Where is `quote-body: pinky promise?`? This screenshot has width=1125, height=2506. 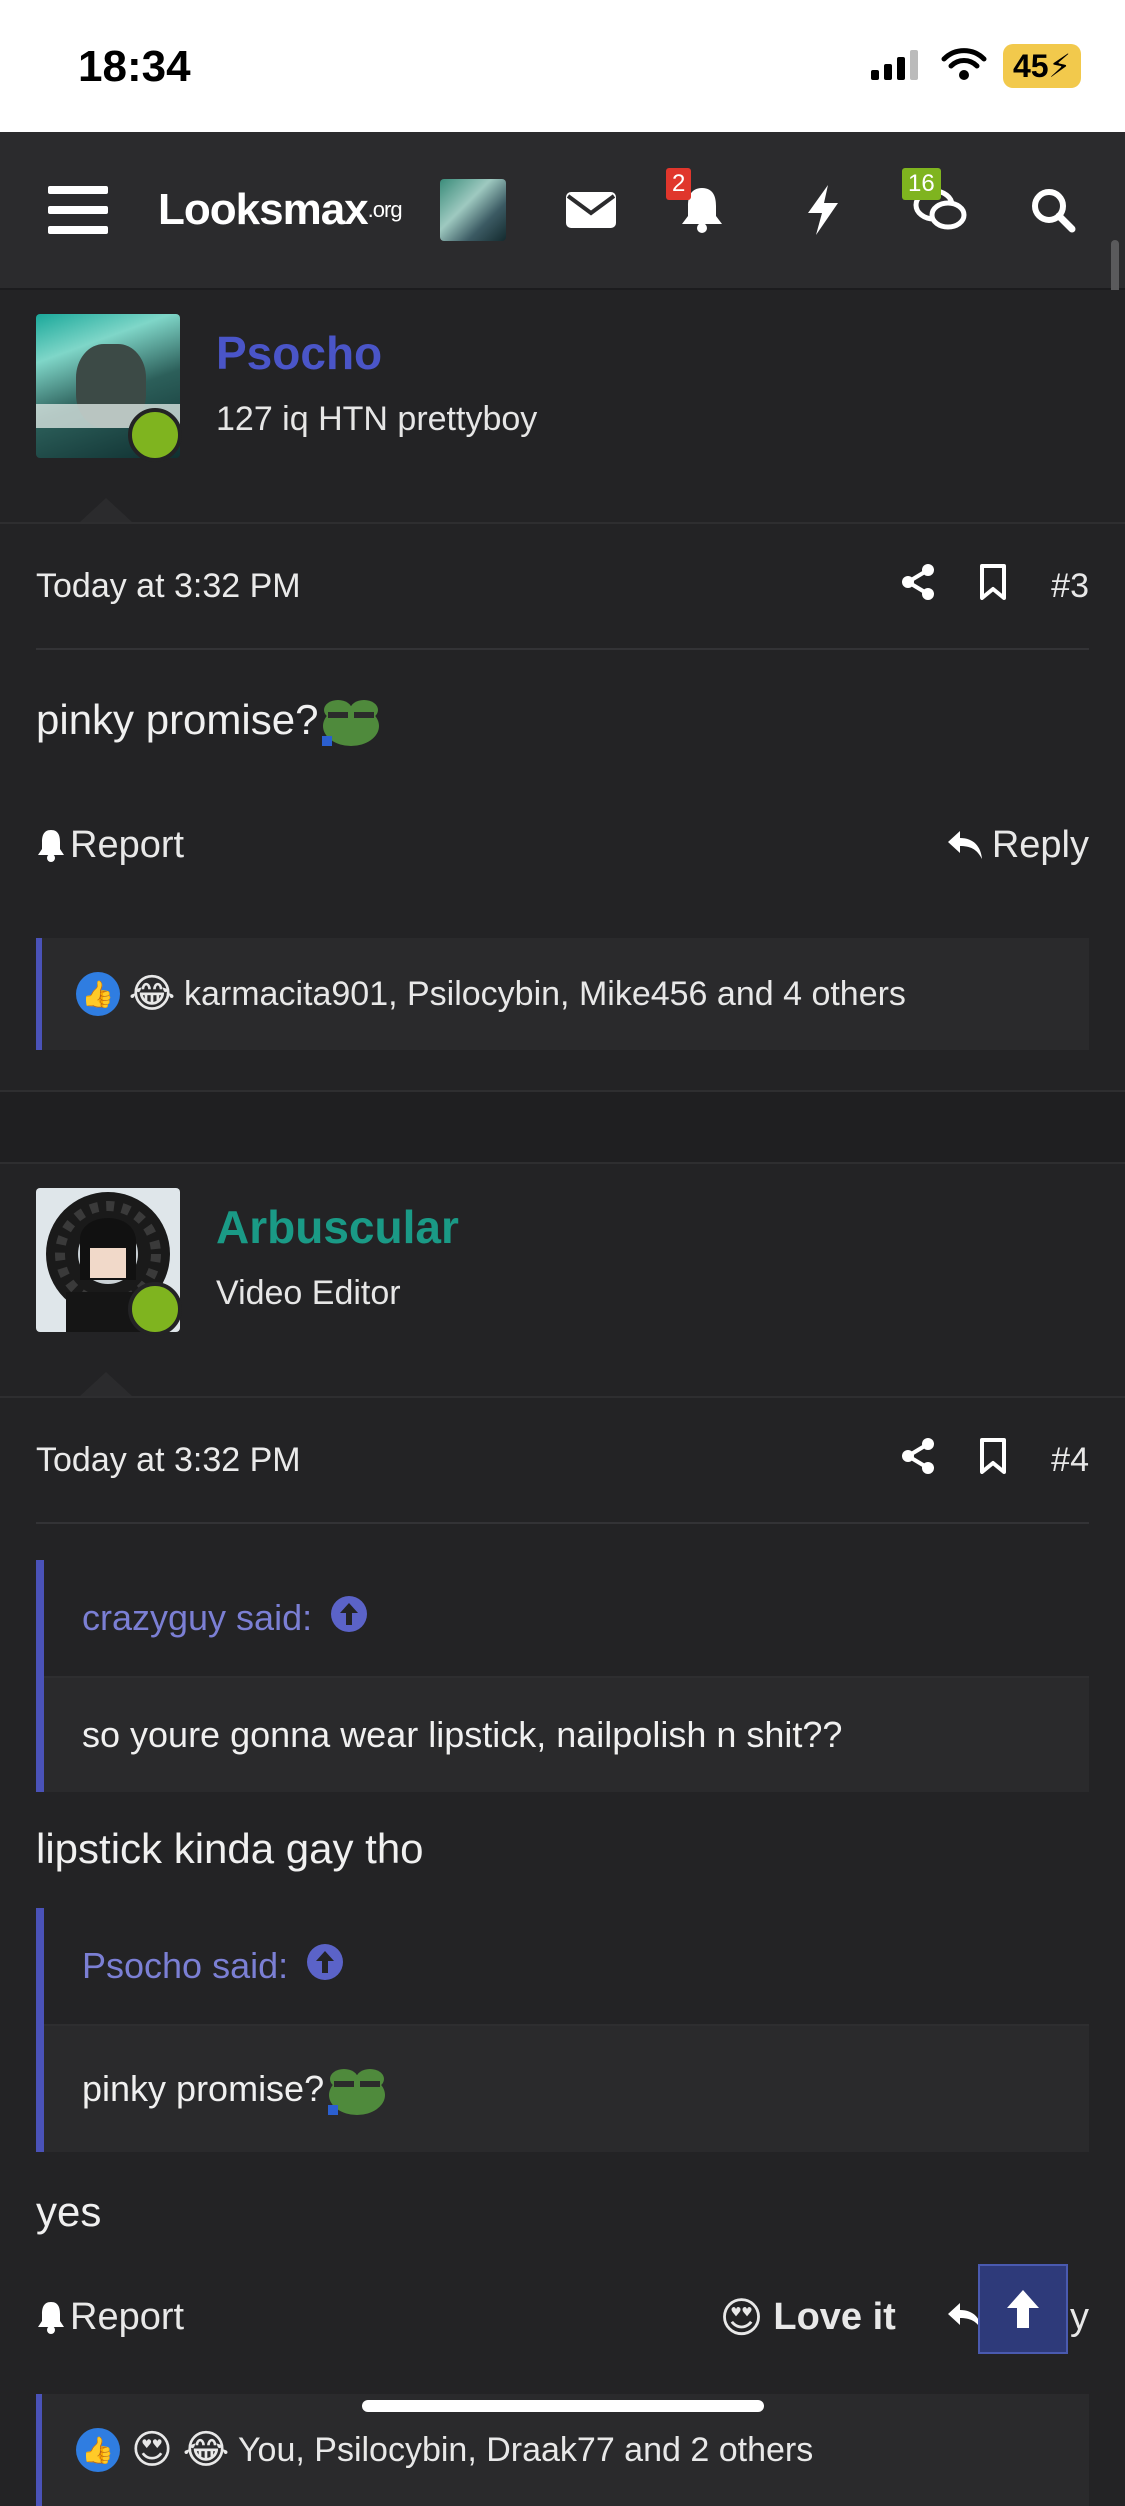
quote-body: pinky promise? is located at coordinates (566, 2089).